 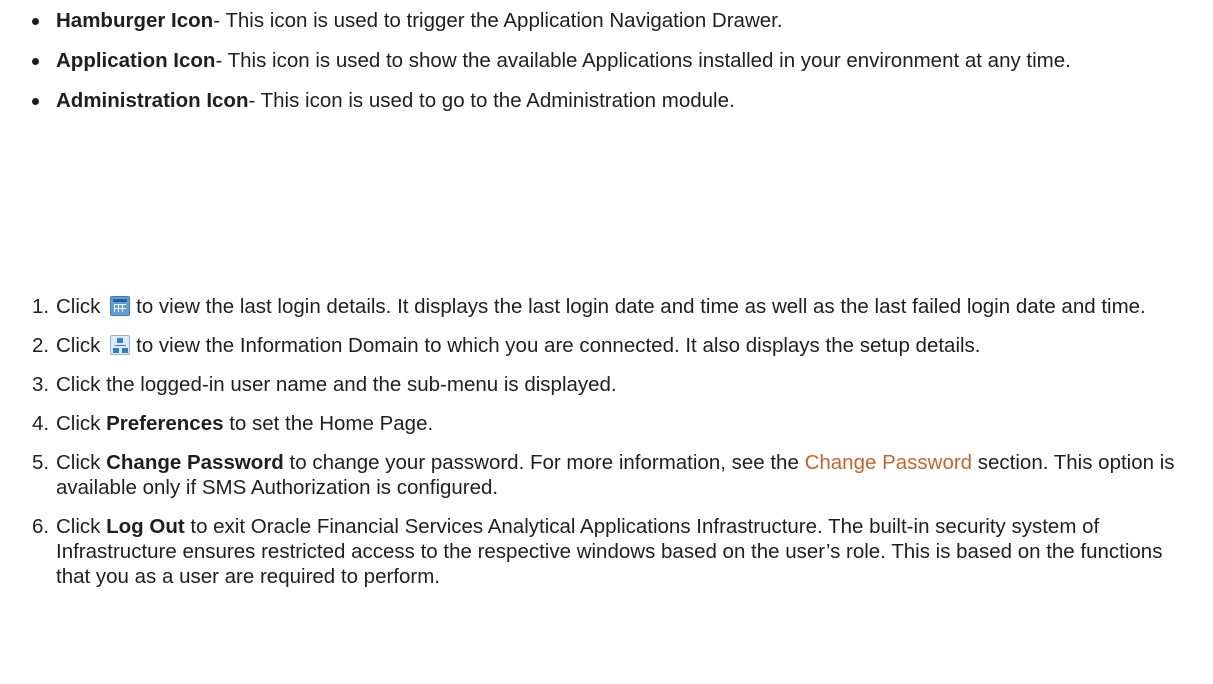 What do you see at coordinates (135, 20) in the screenshot?
I see `term-hamburger-icon: Hamburger Icon` at bounding box center [135, 20].